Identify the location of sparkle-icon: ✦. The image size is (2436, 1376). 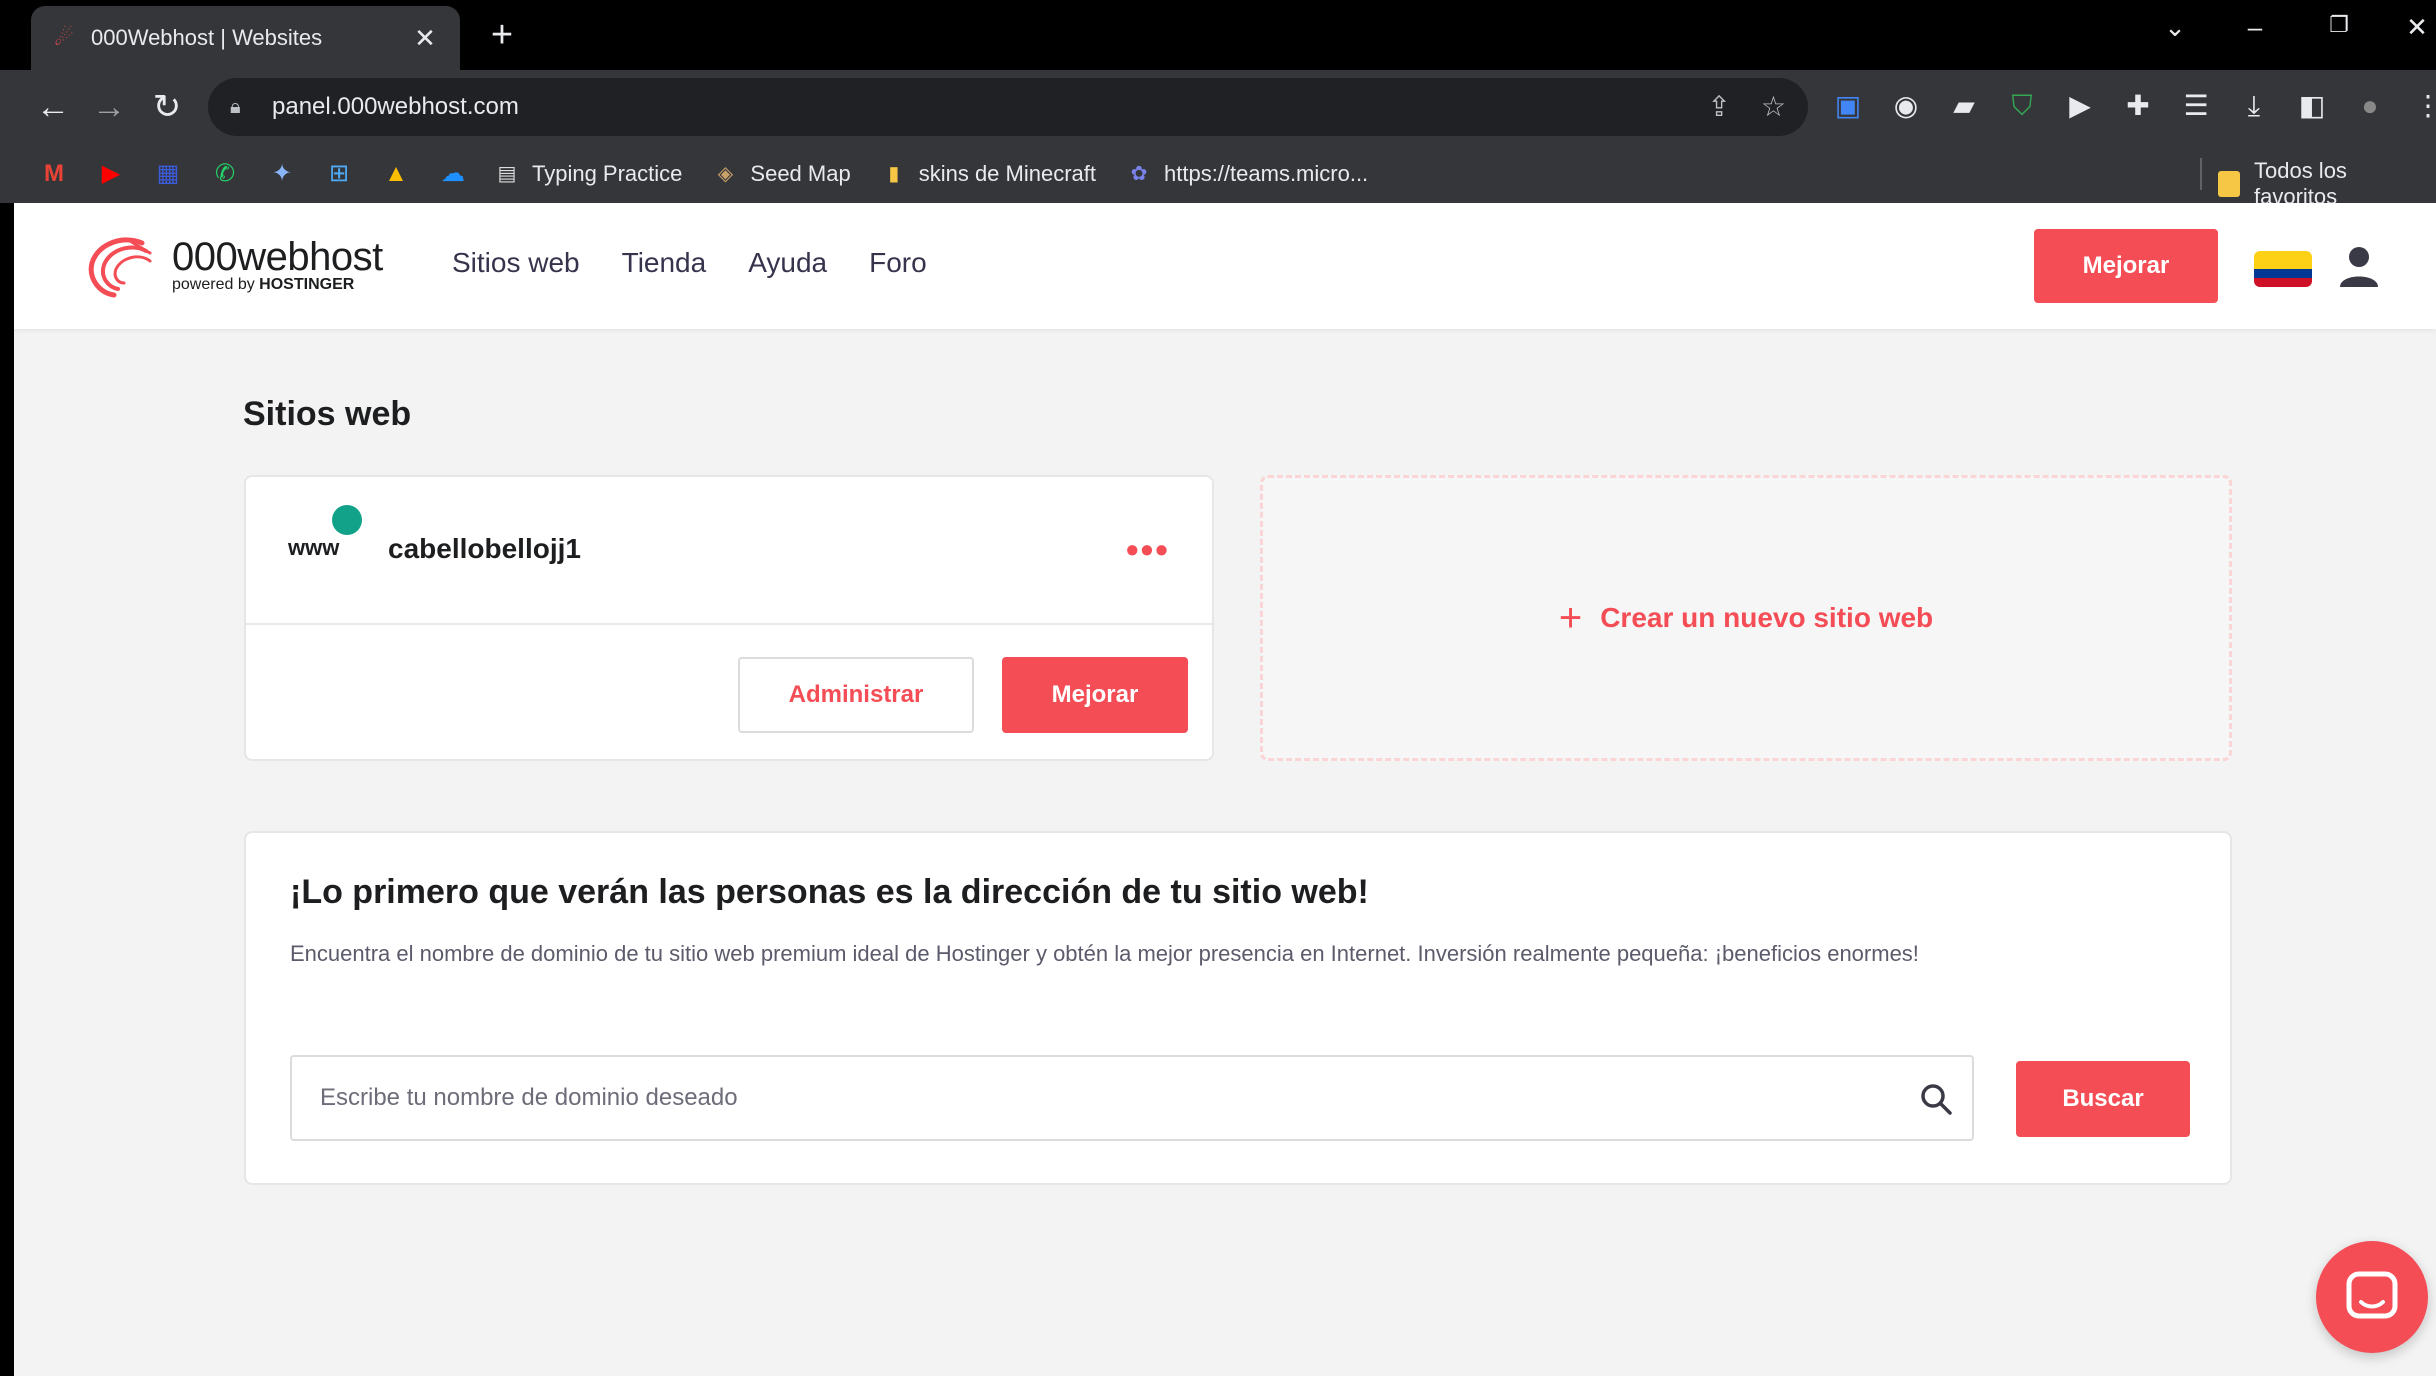
(282, 174).